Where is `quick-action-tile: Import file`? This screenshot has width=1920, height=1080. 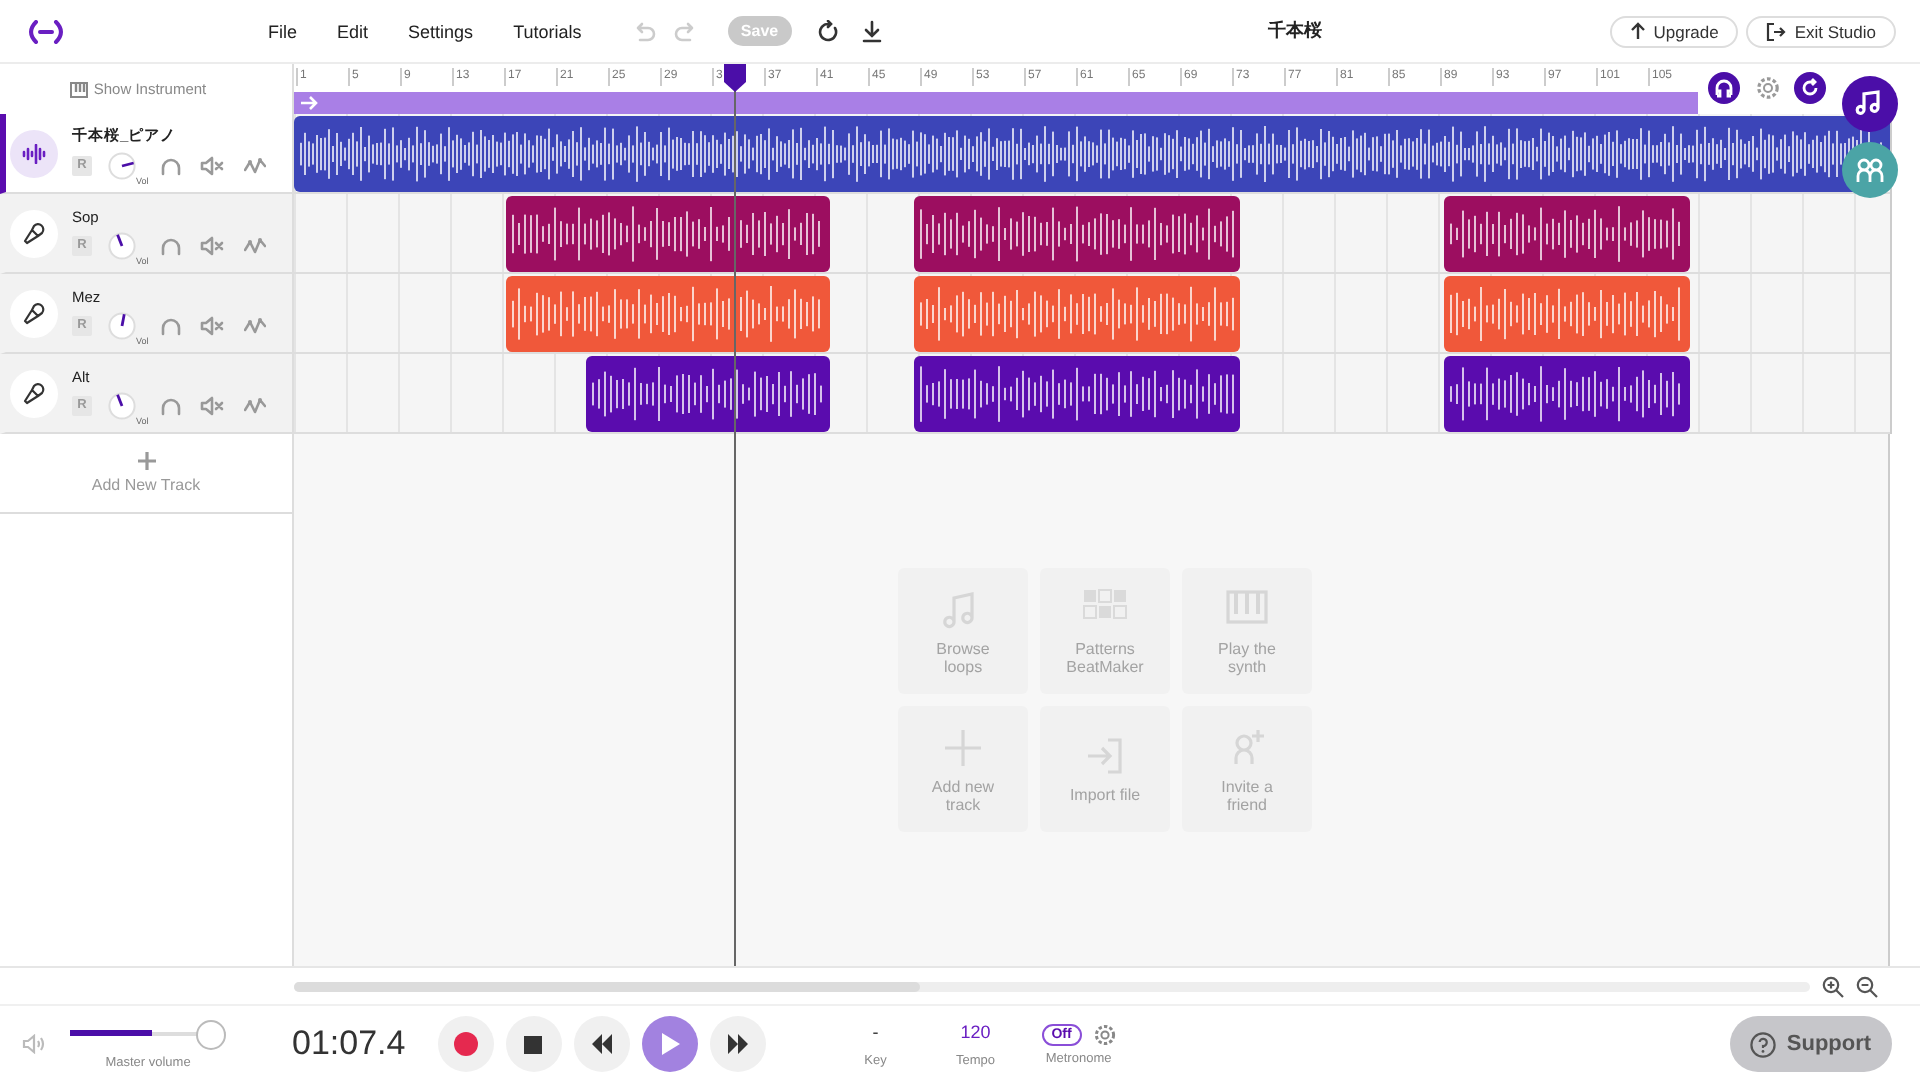
quick-action-tile: Import file is located at coordinates (1105, 769).